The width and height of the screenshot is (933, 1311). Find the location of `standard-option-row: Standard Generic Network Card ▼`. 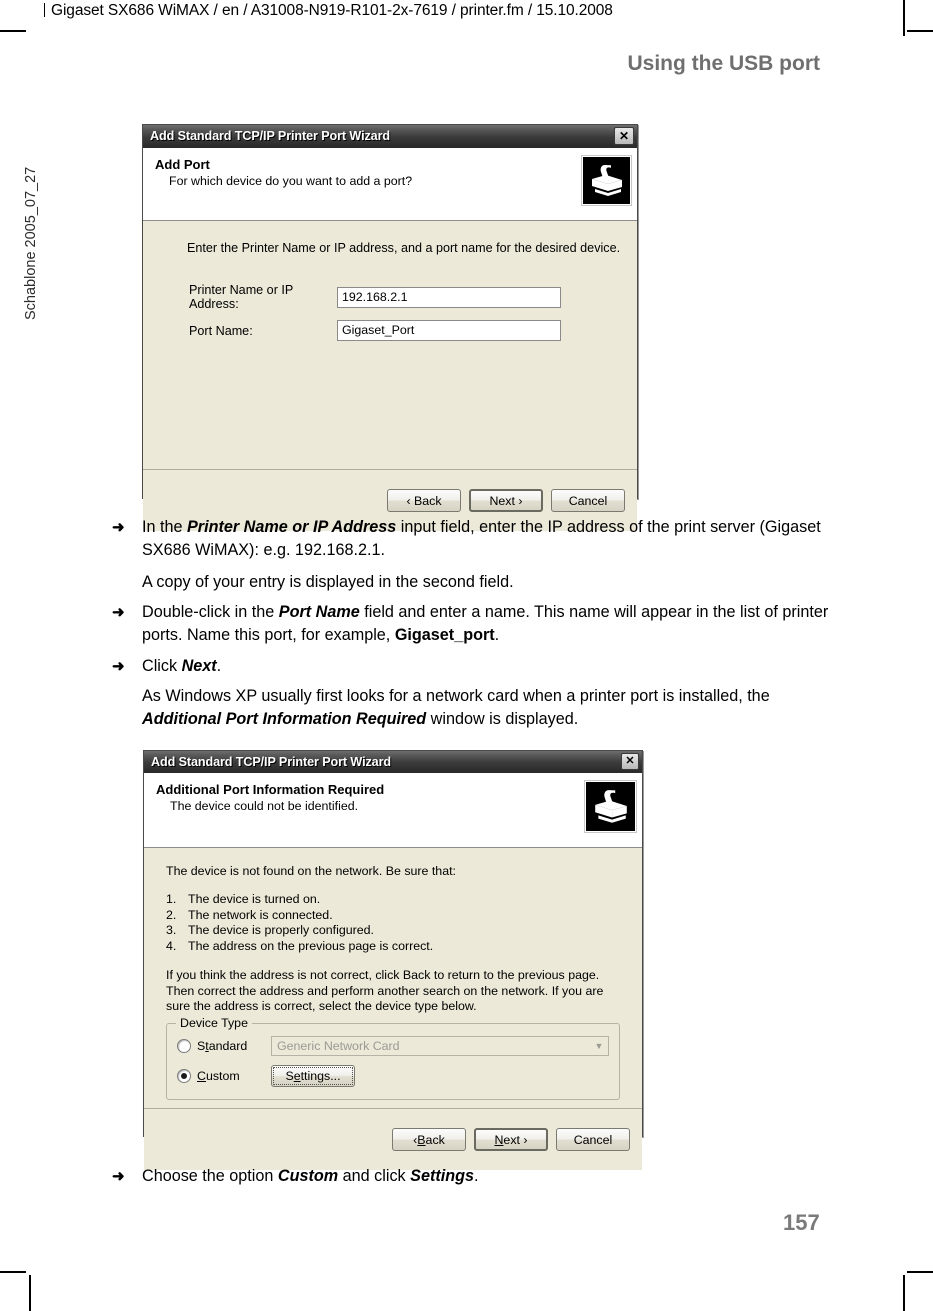

standard-option-row: Standard Generic Network Card ▼ is located at coordinates (393, 1045).